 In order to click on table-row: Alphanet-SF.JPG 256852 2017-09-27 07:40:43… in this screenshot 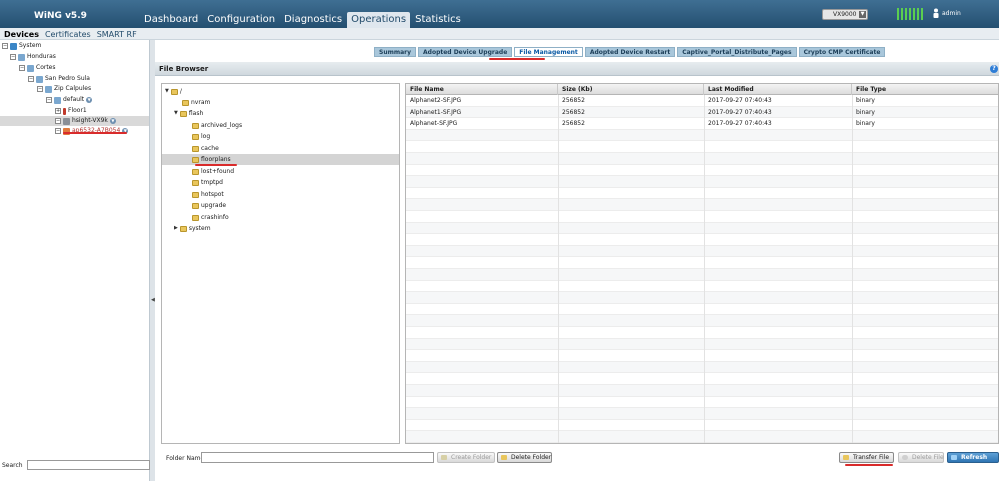, I will do `click(702, 124)`.